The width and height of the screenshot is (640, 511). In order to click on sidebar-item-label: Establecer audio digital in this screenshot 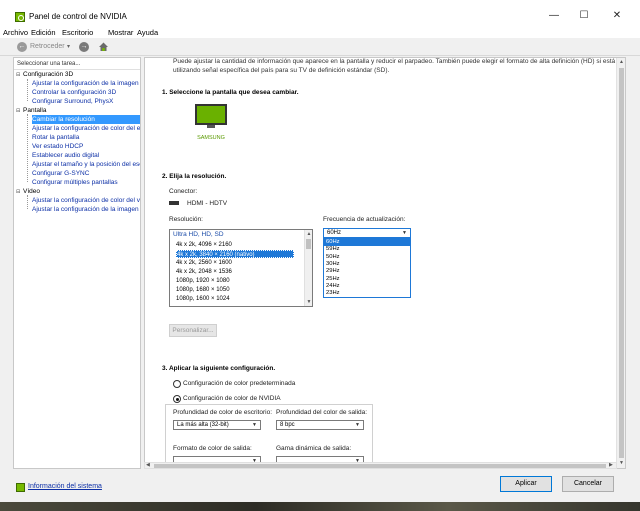, I will do `click(66, 155)`.